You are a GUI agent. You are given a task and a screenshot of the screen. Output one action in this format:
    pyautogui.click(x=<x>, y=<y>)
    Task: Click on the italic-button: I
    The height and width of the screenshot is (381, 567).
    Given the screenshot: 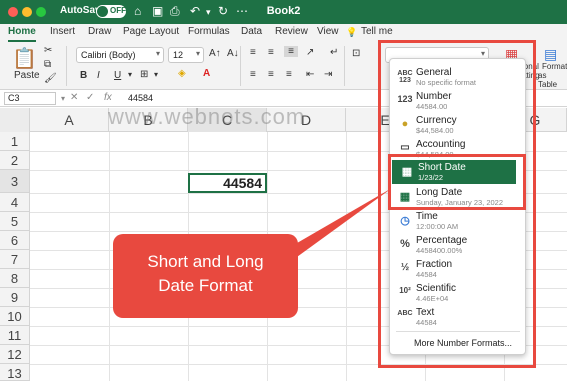 What is the action you would take?
    pyautogui.click(x=98, y=75)
    